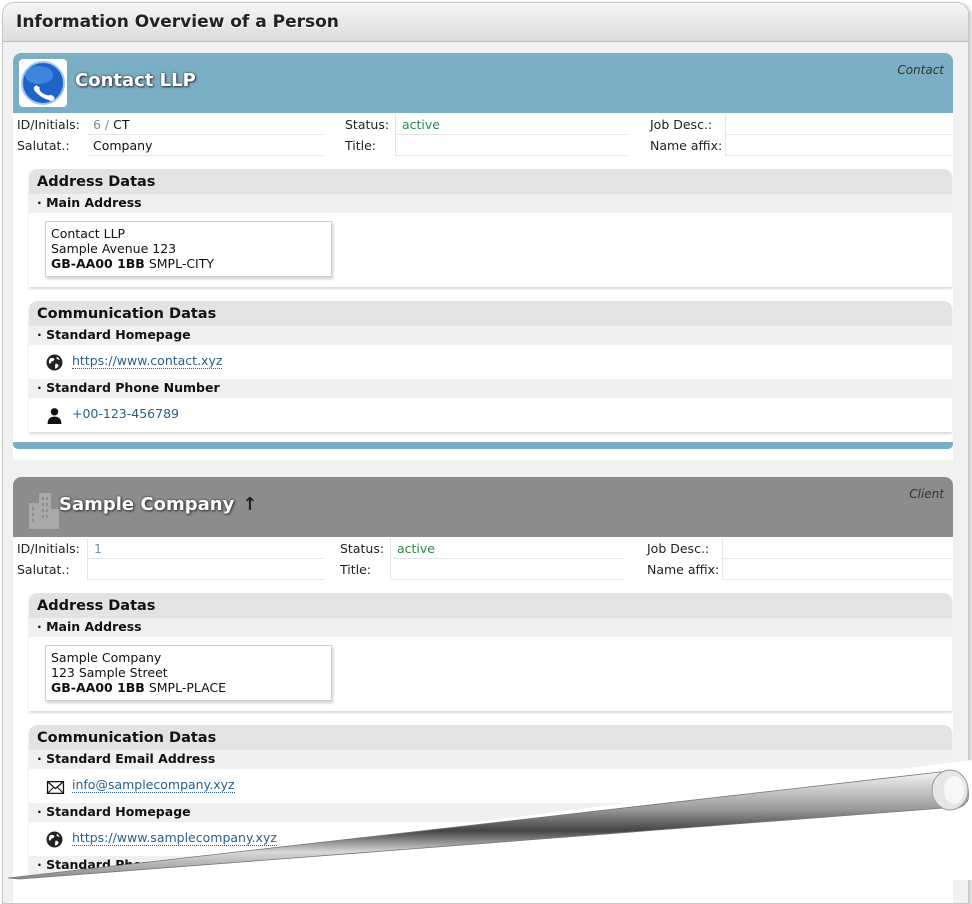 This screenshot has width=972, height=904. What do you see at coordinates (43, 83) in the screenshot?
I see `phone-bubble-icon` at bounding box center [43, 83].